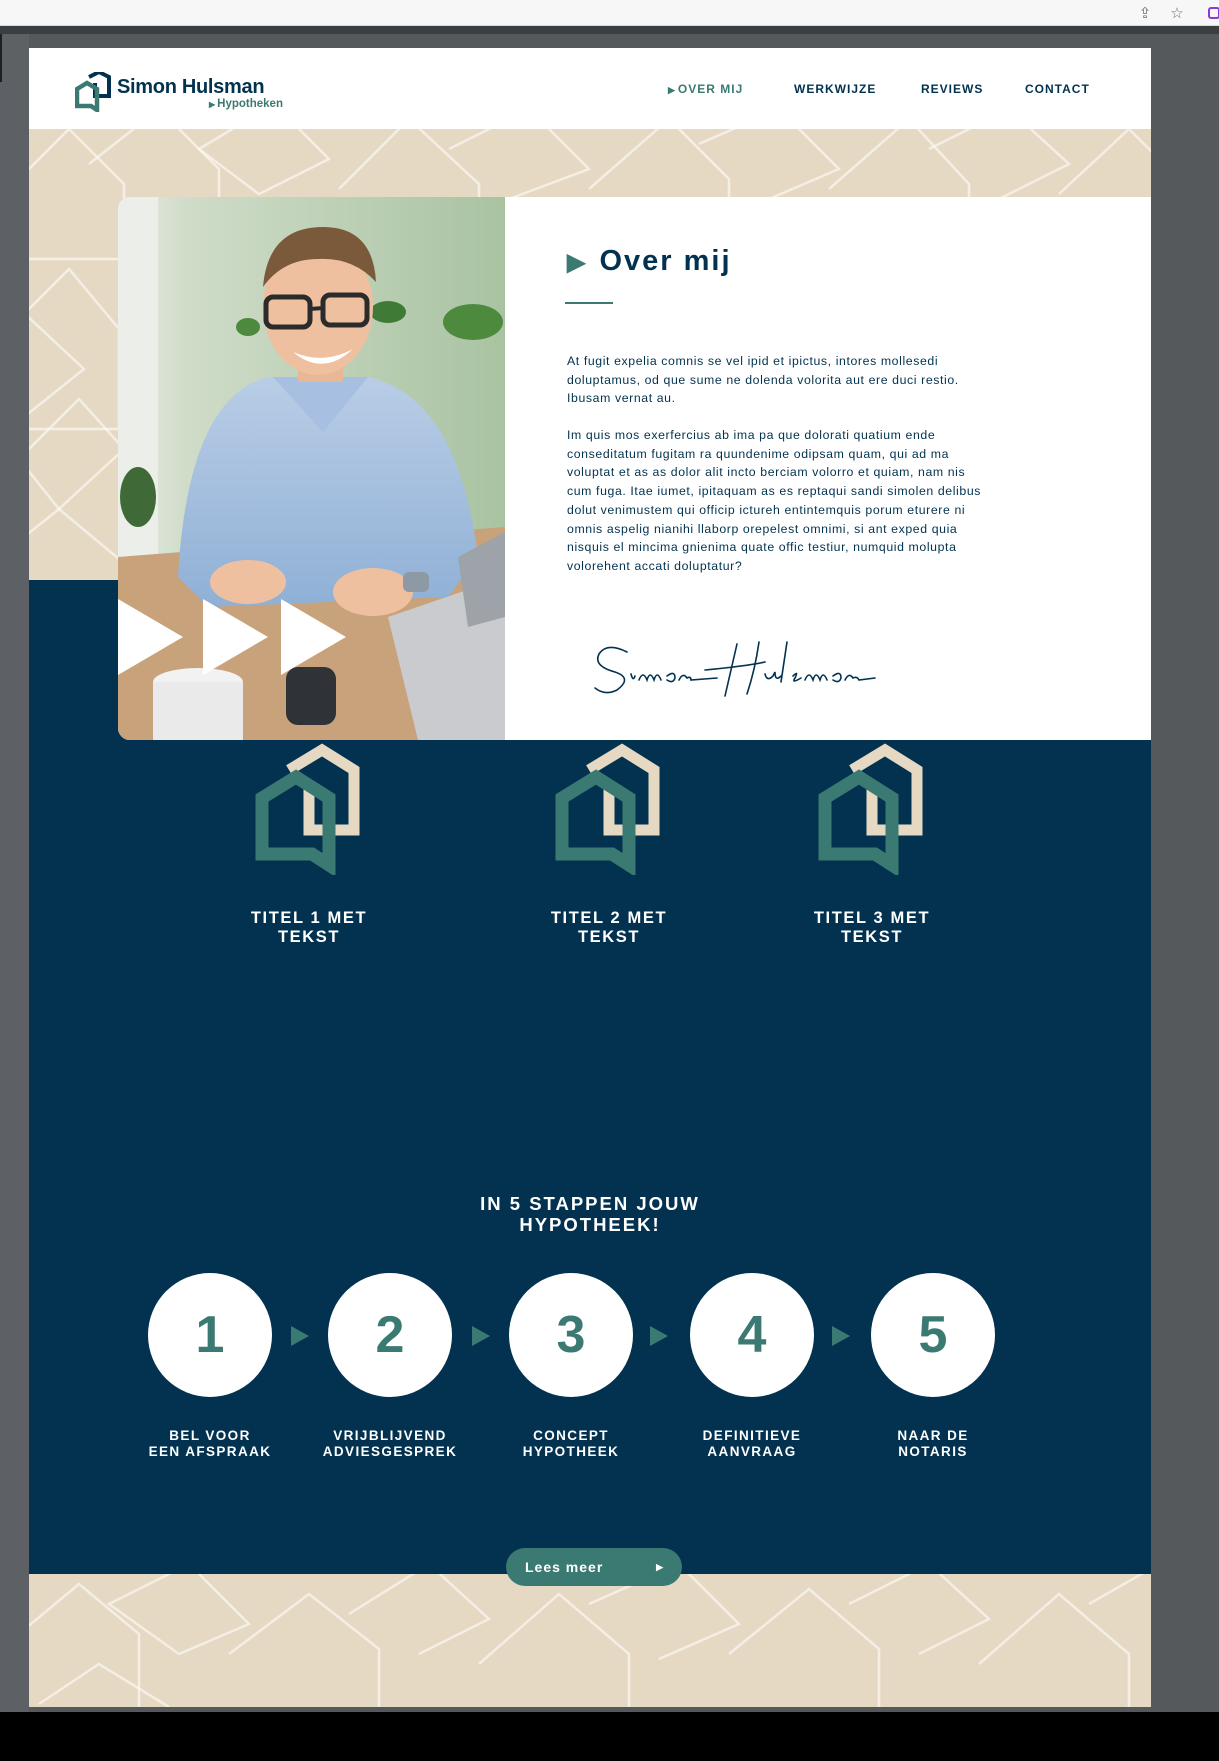  Describe the element at coordinates (309, 927) in the screenshot. I see `feature-title: TITEL 1 MET TEKST` at that location.